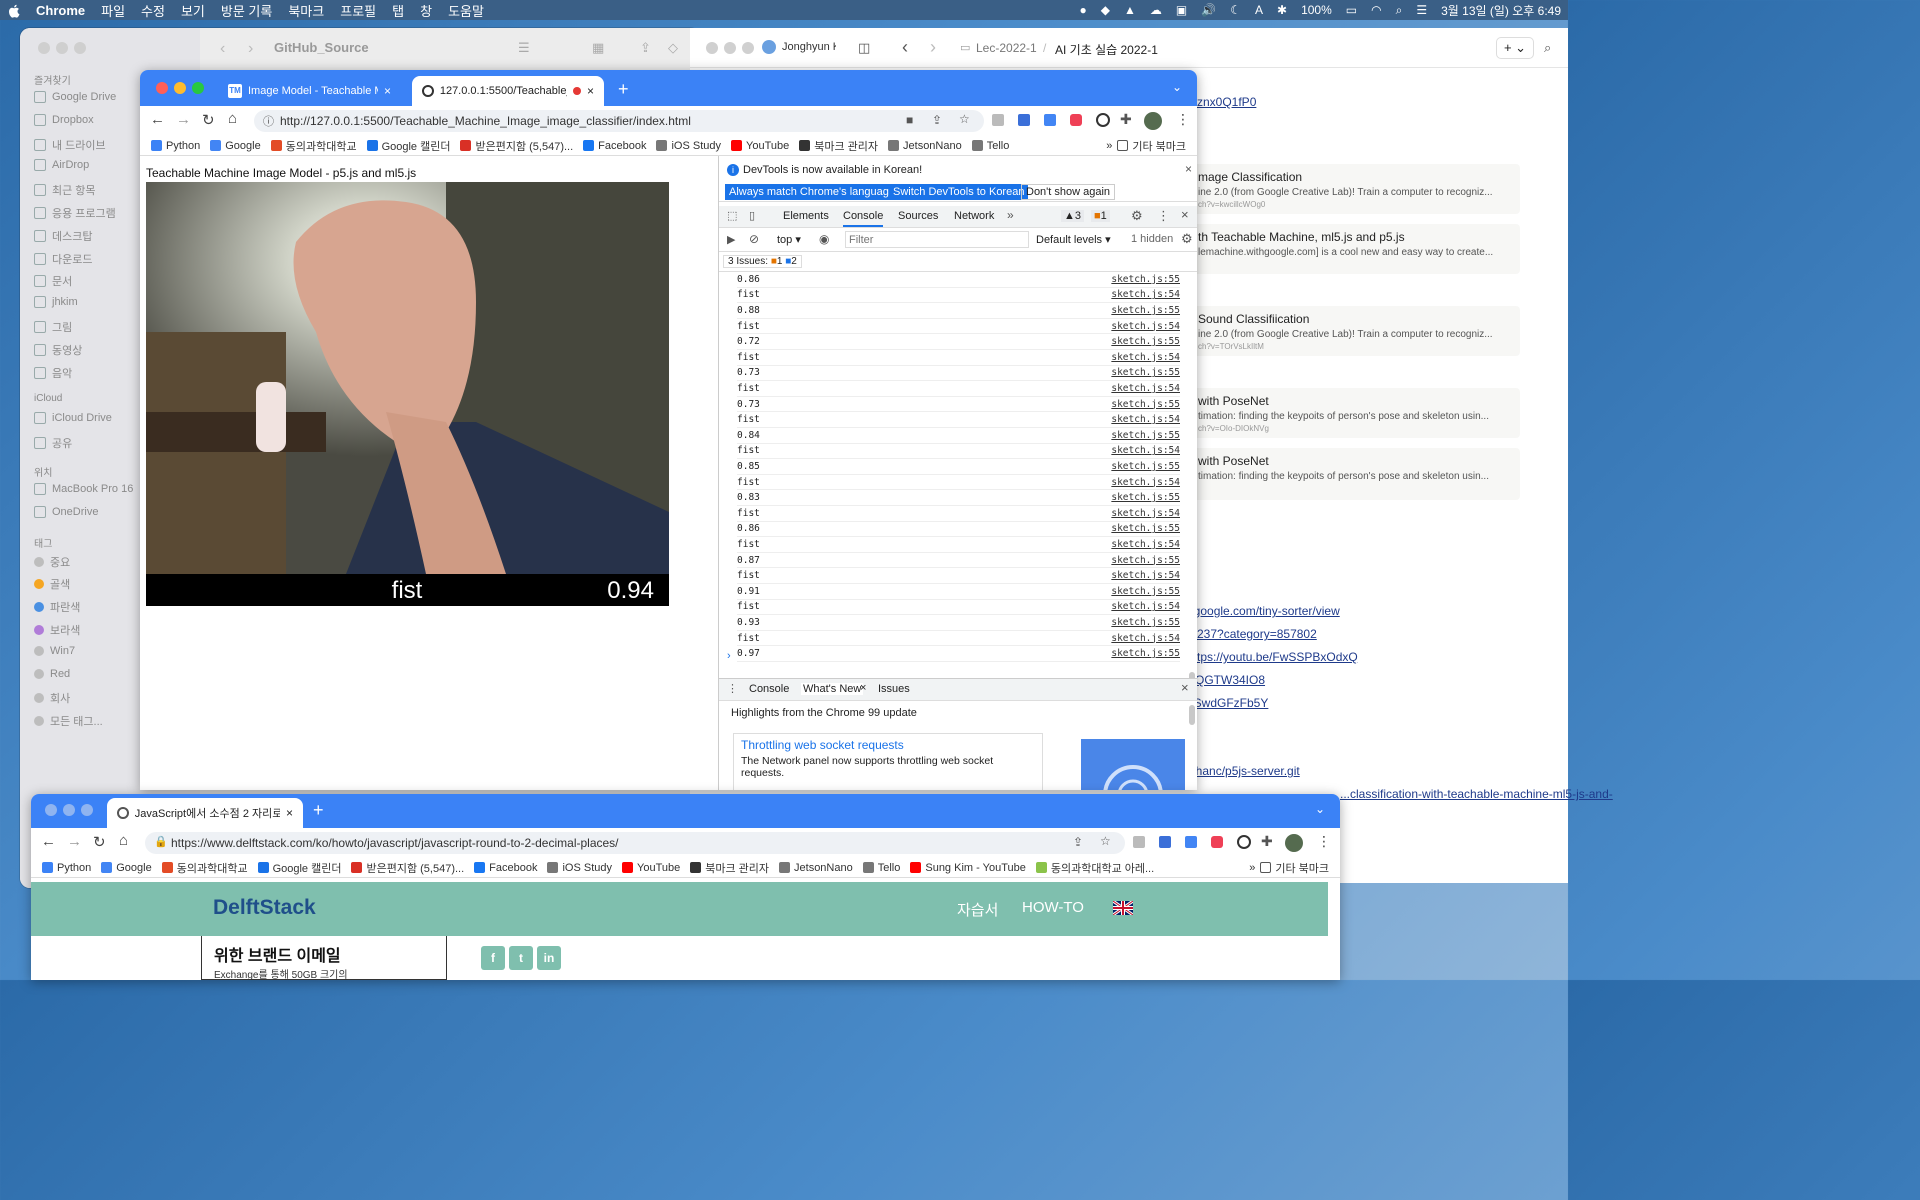  Describe the element at coordinates (1316, 10) in the screenshot. I see `battery-percent: 100%` at that location.